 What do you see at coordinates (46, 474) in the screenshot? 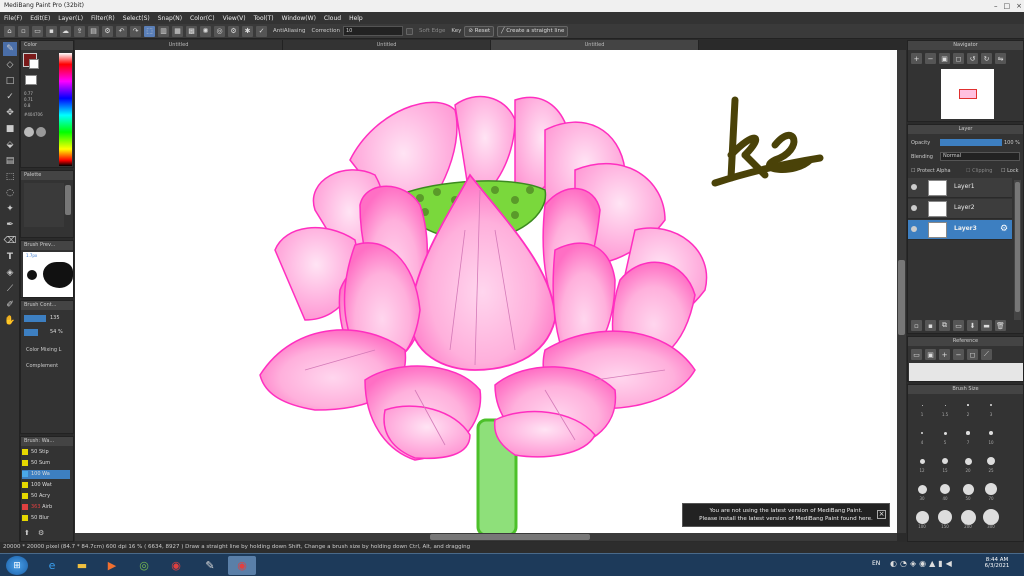
I see `brush-item-3-selected: 100 Wa` at bounding box center [46, 474].